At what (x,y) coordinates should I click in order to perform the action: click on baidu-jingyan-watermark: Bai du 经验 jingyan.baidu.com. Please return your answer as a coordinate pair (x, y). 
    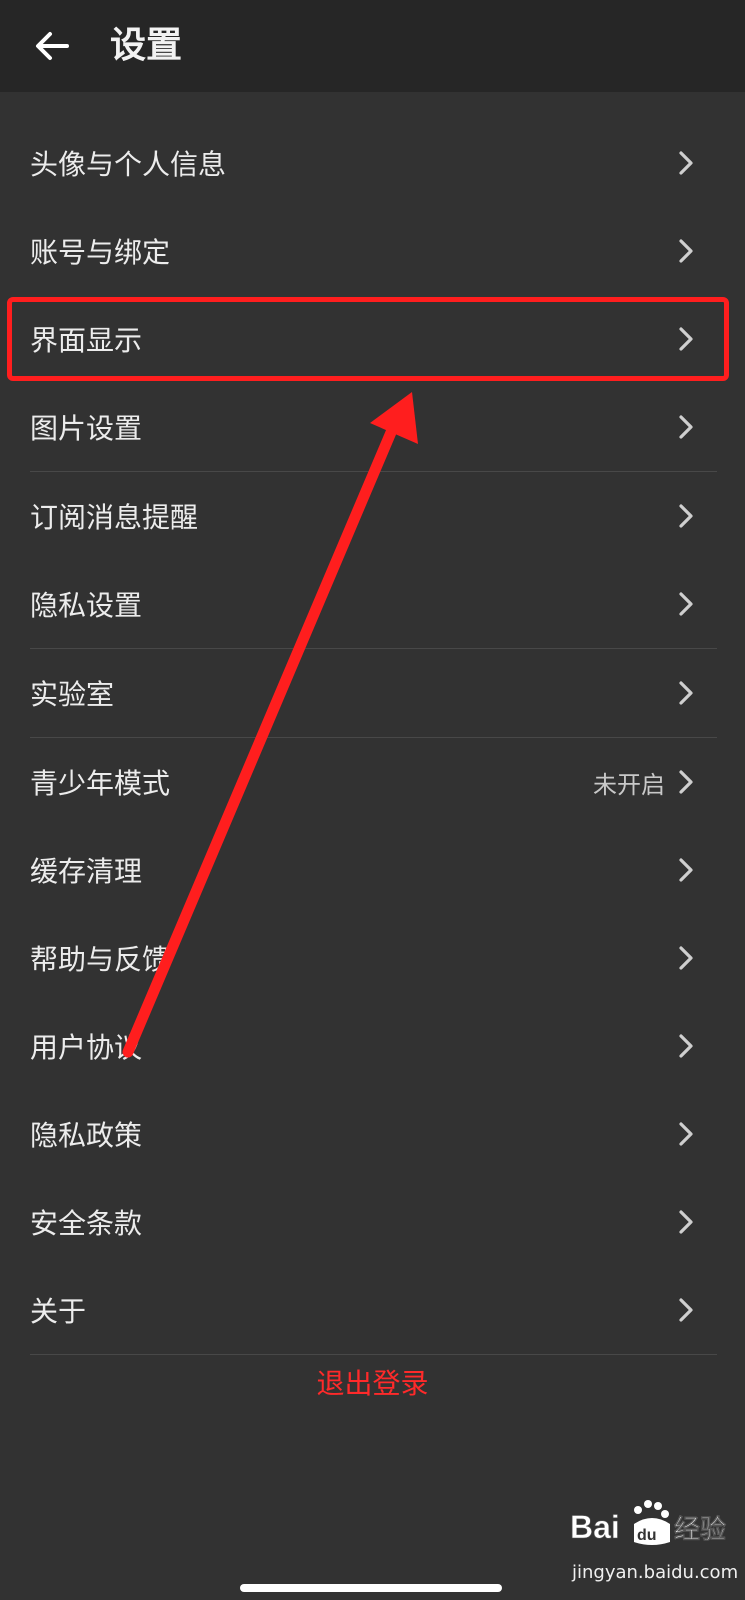
    Looking at the image, I should click on (653, 1546).